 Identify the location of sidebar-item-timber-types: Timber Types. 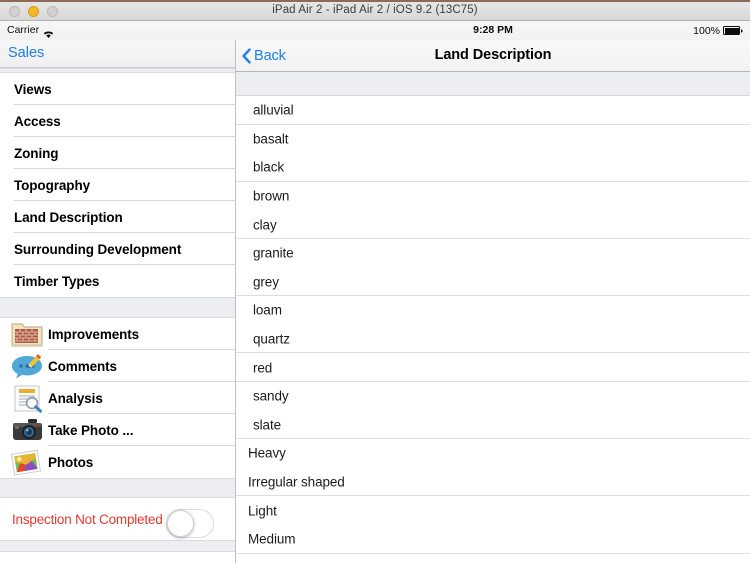
(117, 281).